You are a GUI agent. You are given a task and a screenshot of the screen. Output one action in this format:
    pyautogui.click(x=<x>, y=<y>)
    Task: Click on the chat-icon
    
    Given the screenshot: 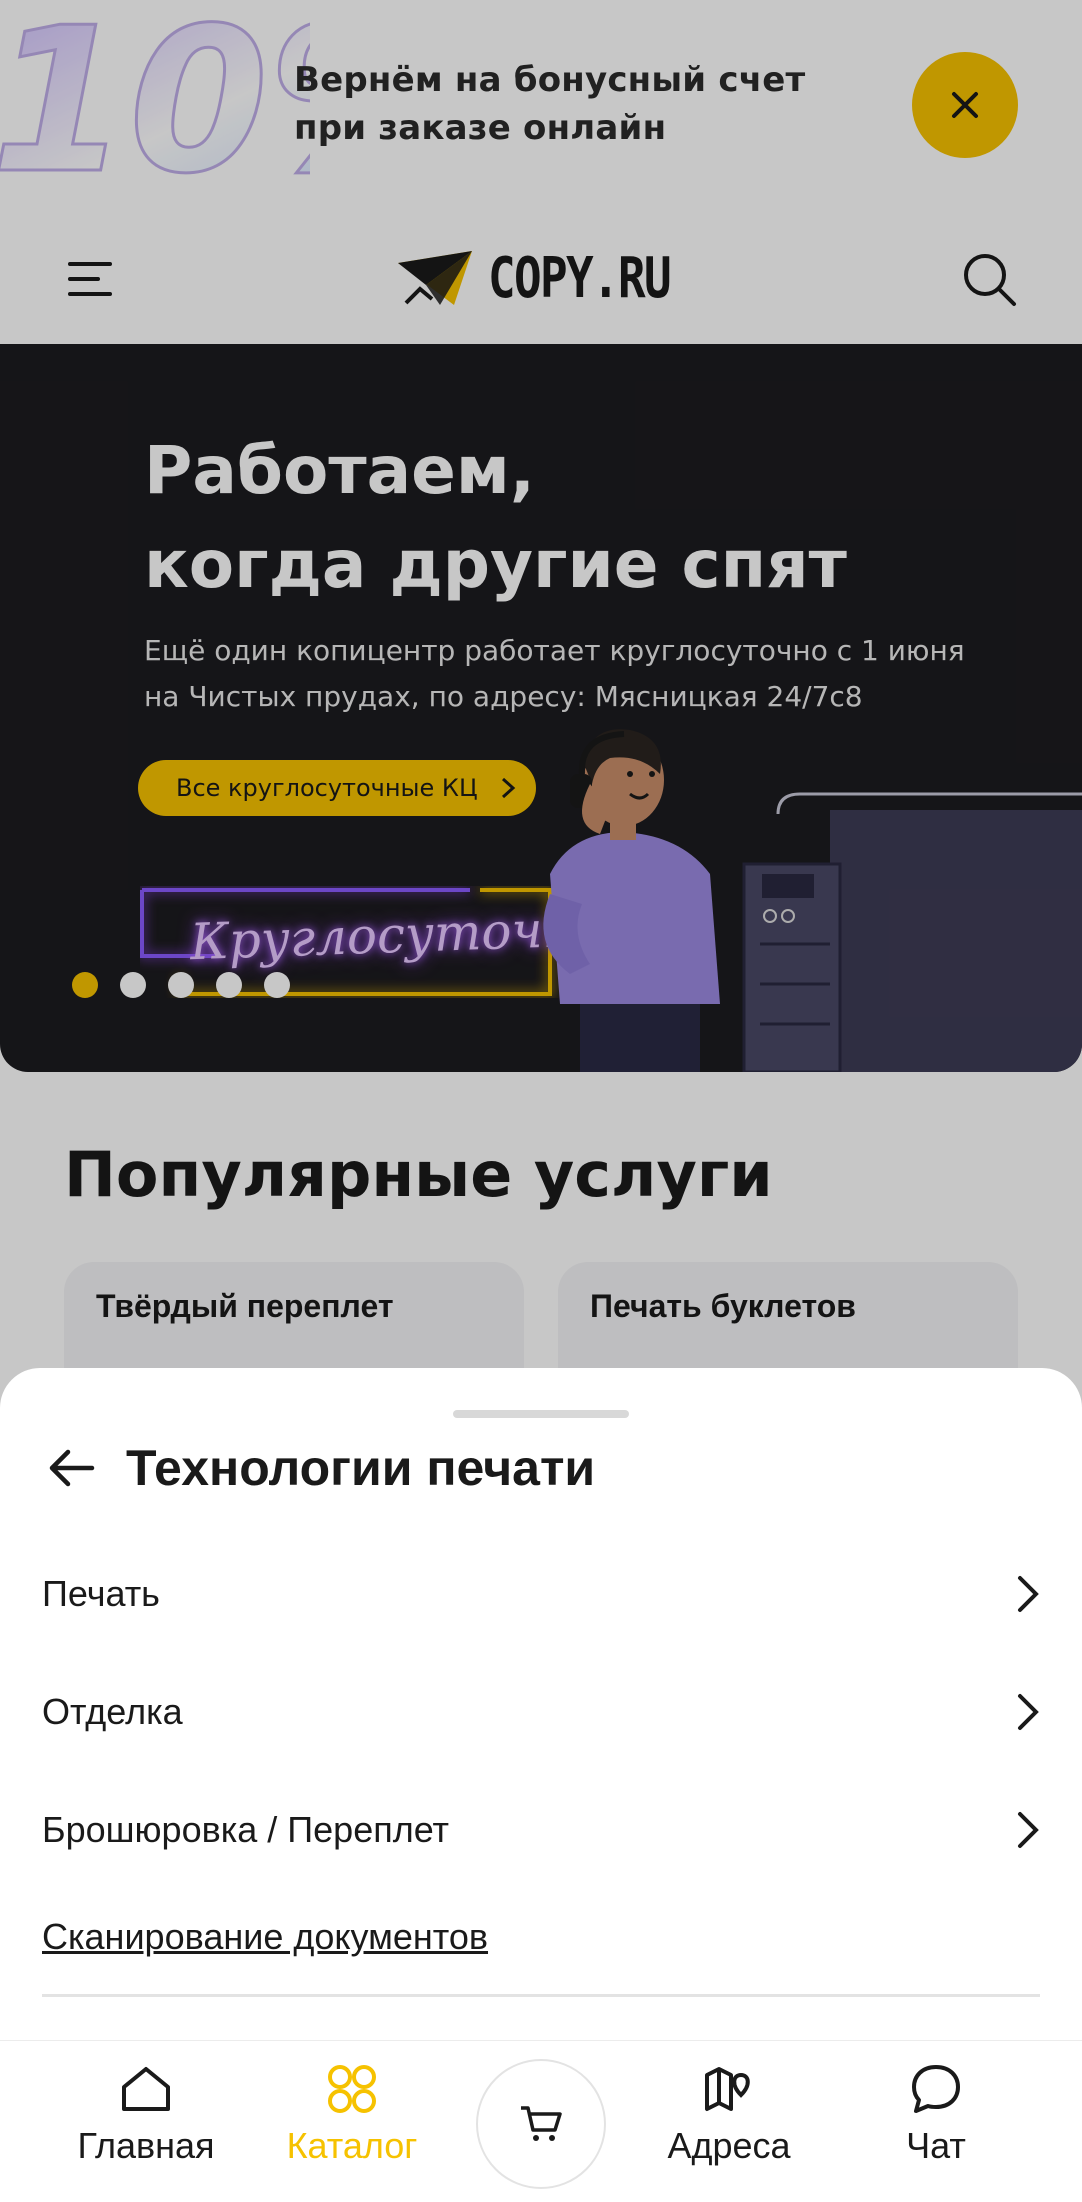 What is the action you would take?
    pyautogui.click(x=936, y=2089)
    